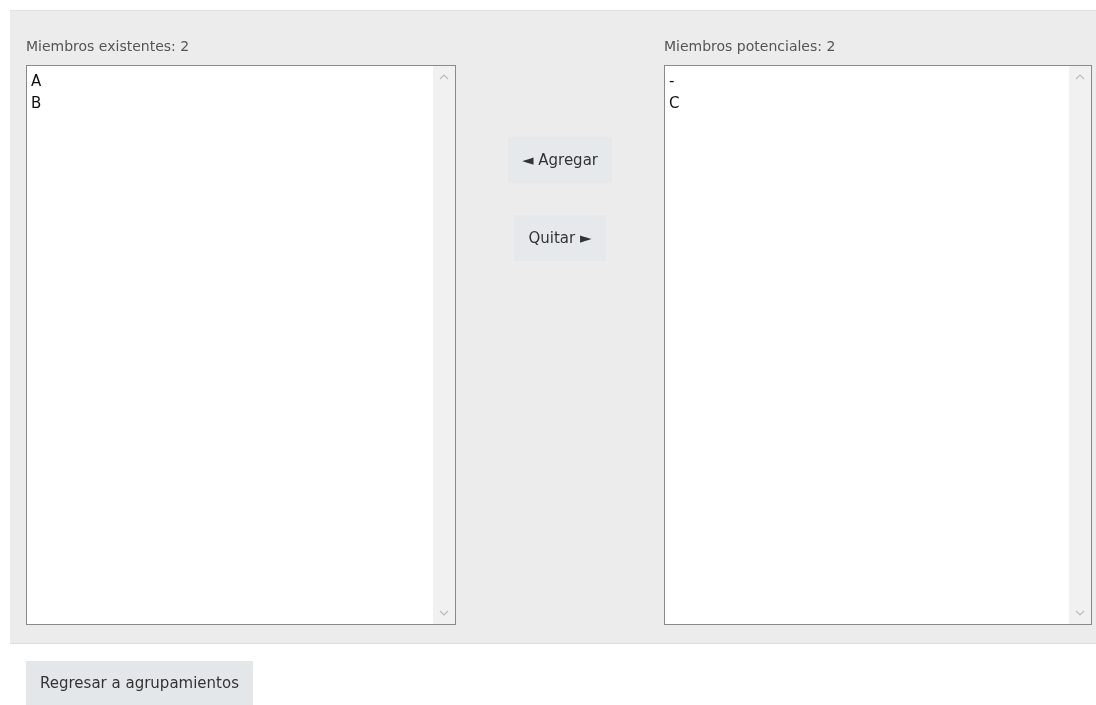 The height and width of the screenshot is (705, 1096). I want to click on list-item: B, so click(230, 103).